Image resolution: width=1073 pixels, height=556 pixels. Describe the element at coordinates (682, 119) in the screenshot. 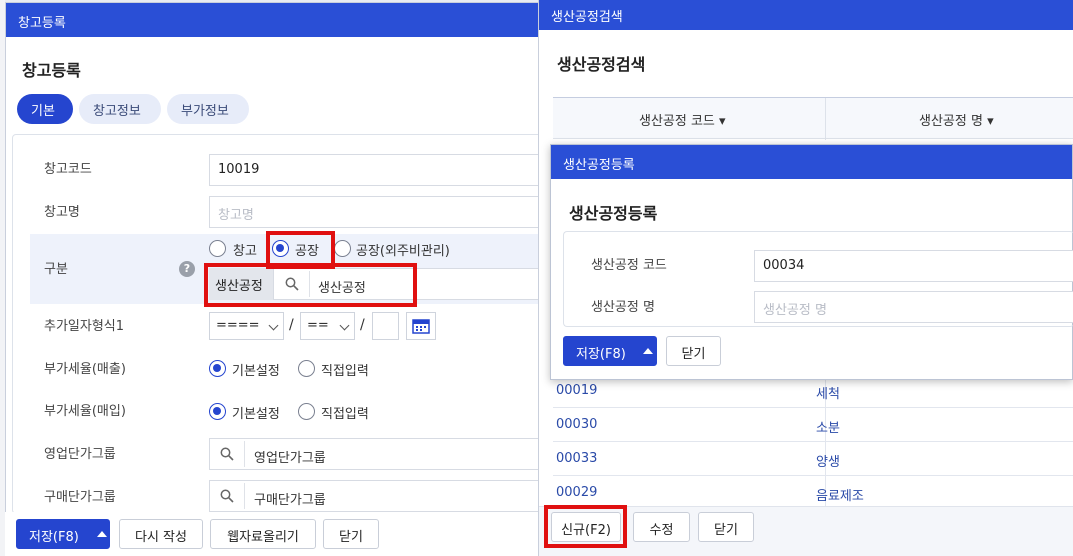

I see `column-header-code: 생산공정 코드 ▾` at that location.